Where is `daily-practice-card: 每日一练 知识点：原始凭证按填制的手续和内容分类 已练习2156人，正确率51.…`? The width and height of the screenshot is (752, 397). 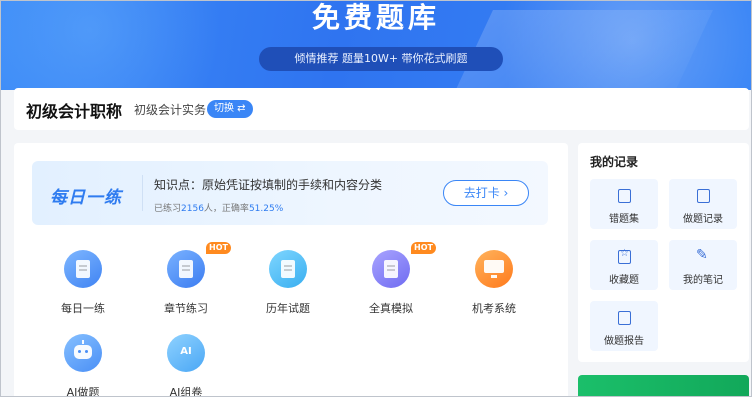 daily-practice-card: 每日一练 知识点：原始凭证按填制的手续和内容分类 已练习2156人，正确率51.… is located at coordinates (290, 193).